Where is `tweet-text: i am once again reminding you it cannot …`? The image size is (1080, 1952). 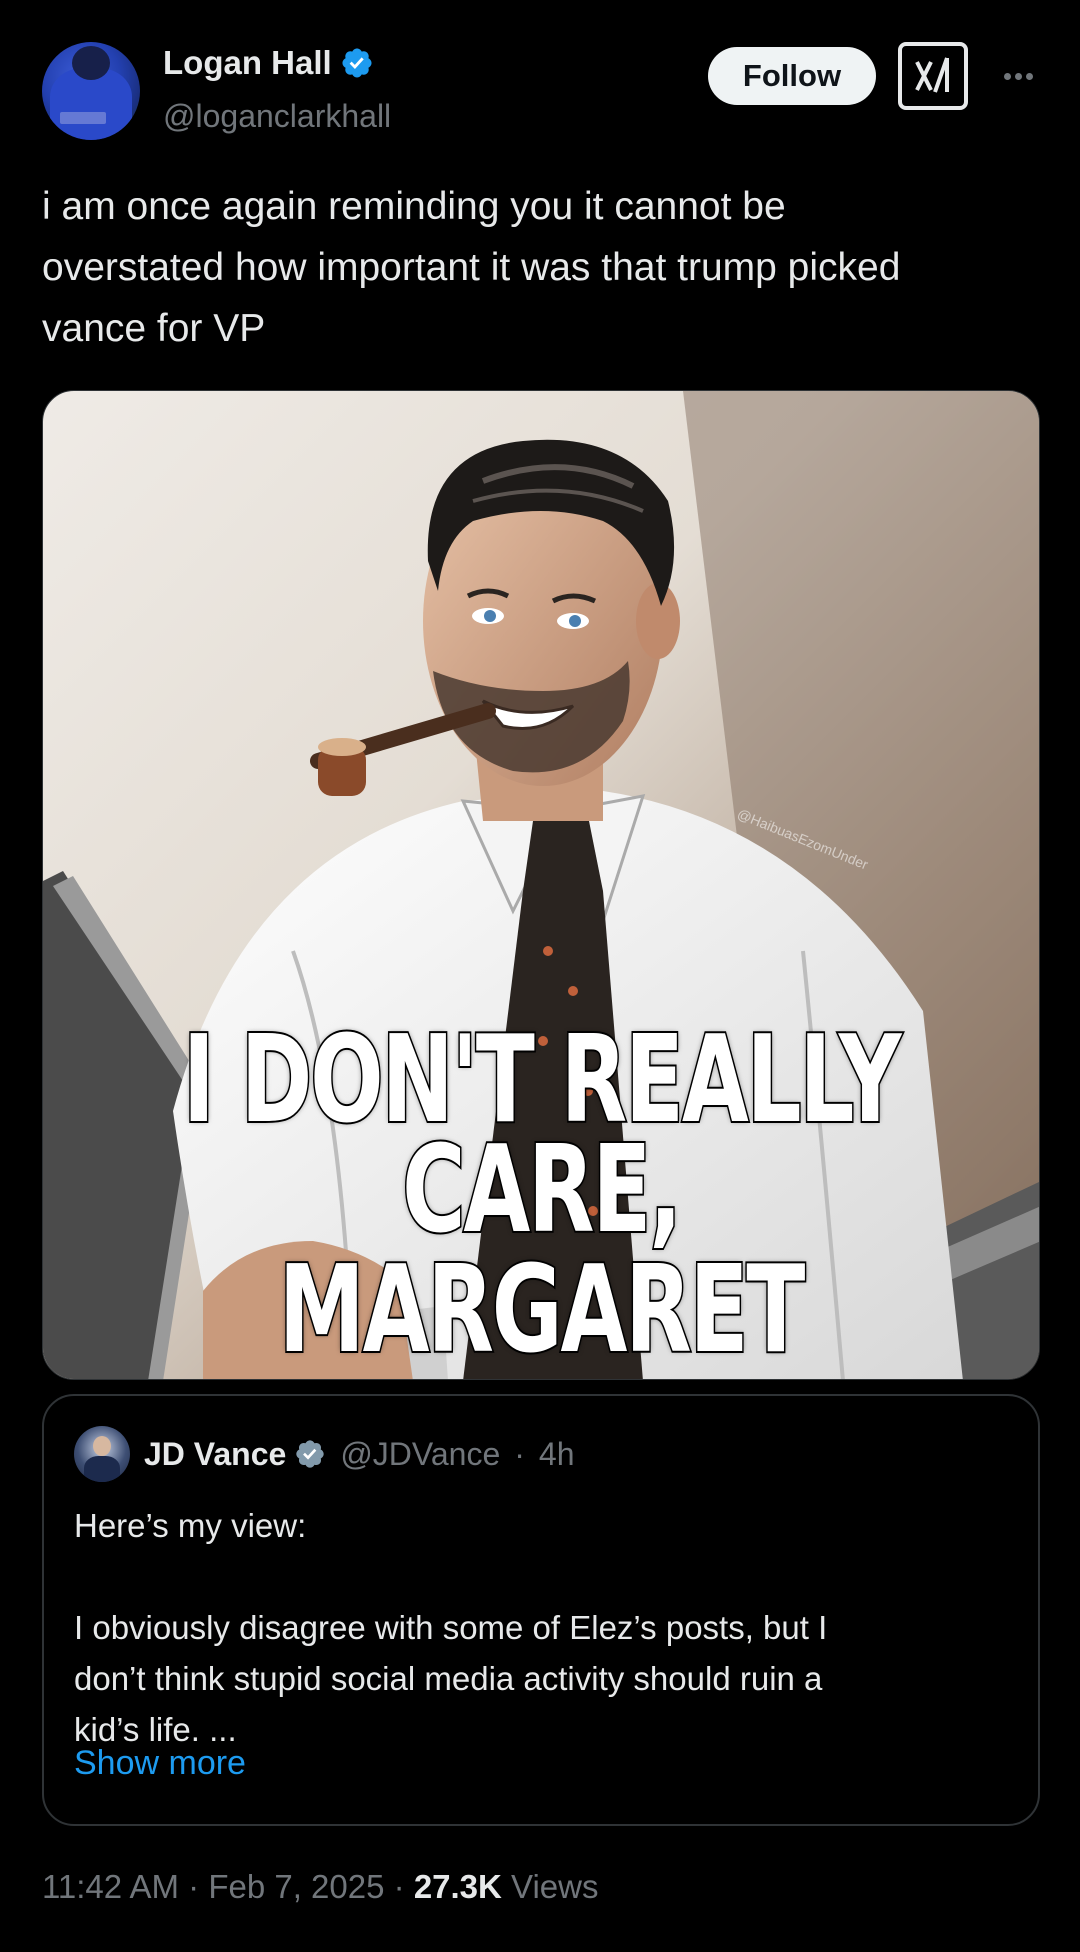
tweet-text: i am once again reminding you it cannot … is located at coordinates (471, 267).